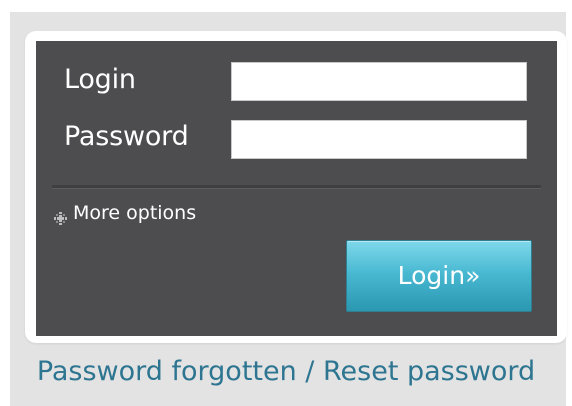 This screenshot has width=572, height=406. What do you see at coordinates (100, 79) in the screenshot?
I see `login-label: Login` at bounding box center [100, 79].